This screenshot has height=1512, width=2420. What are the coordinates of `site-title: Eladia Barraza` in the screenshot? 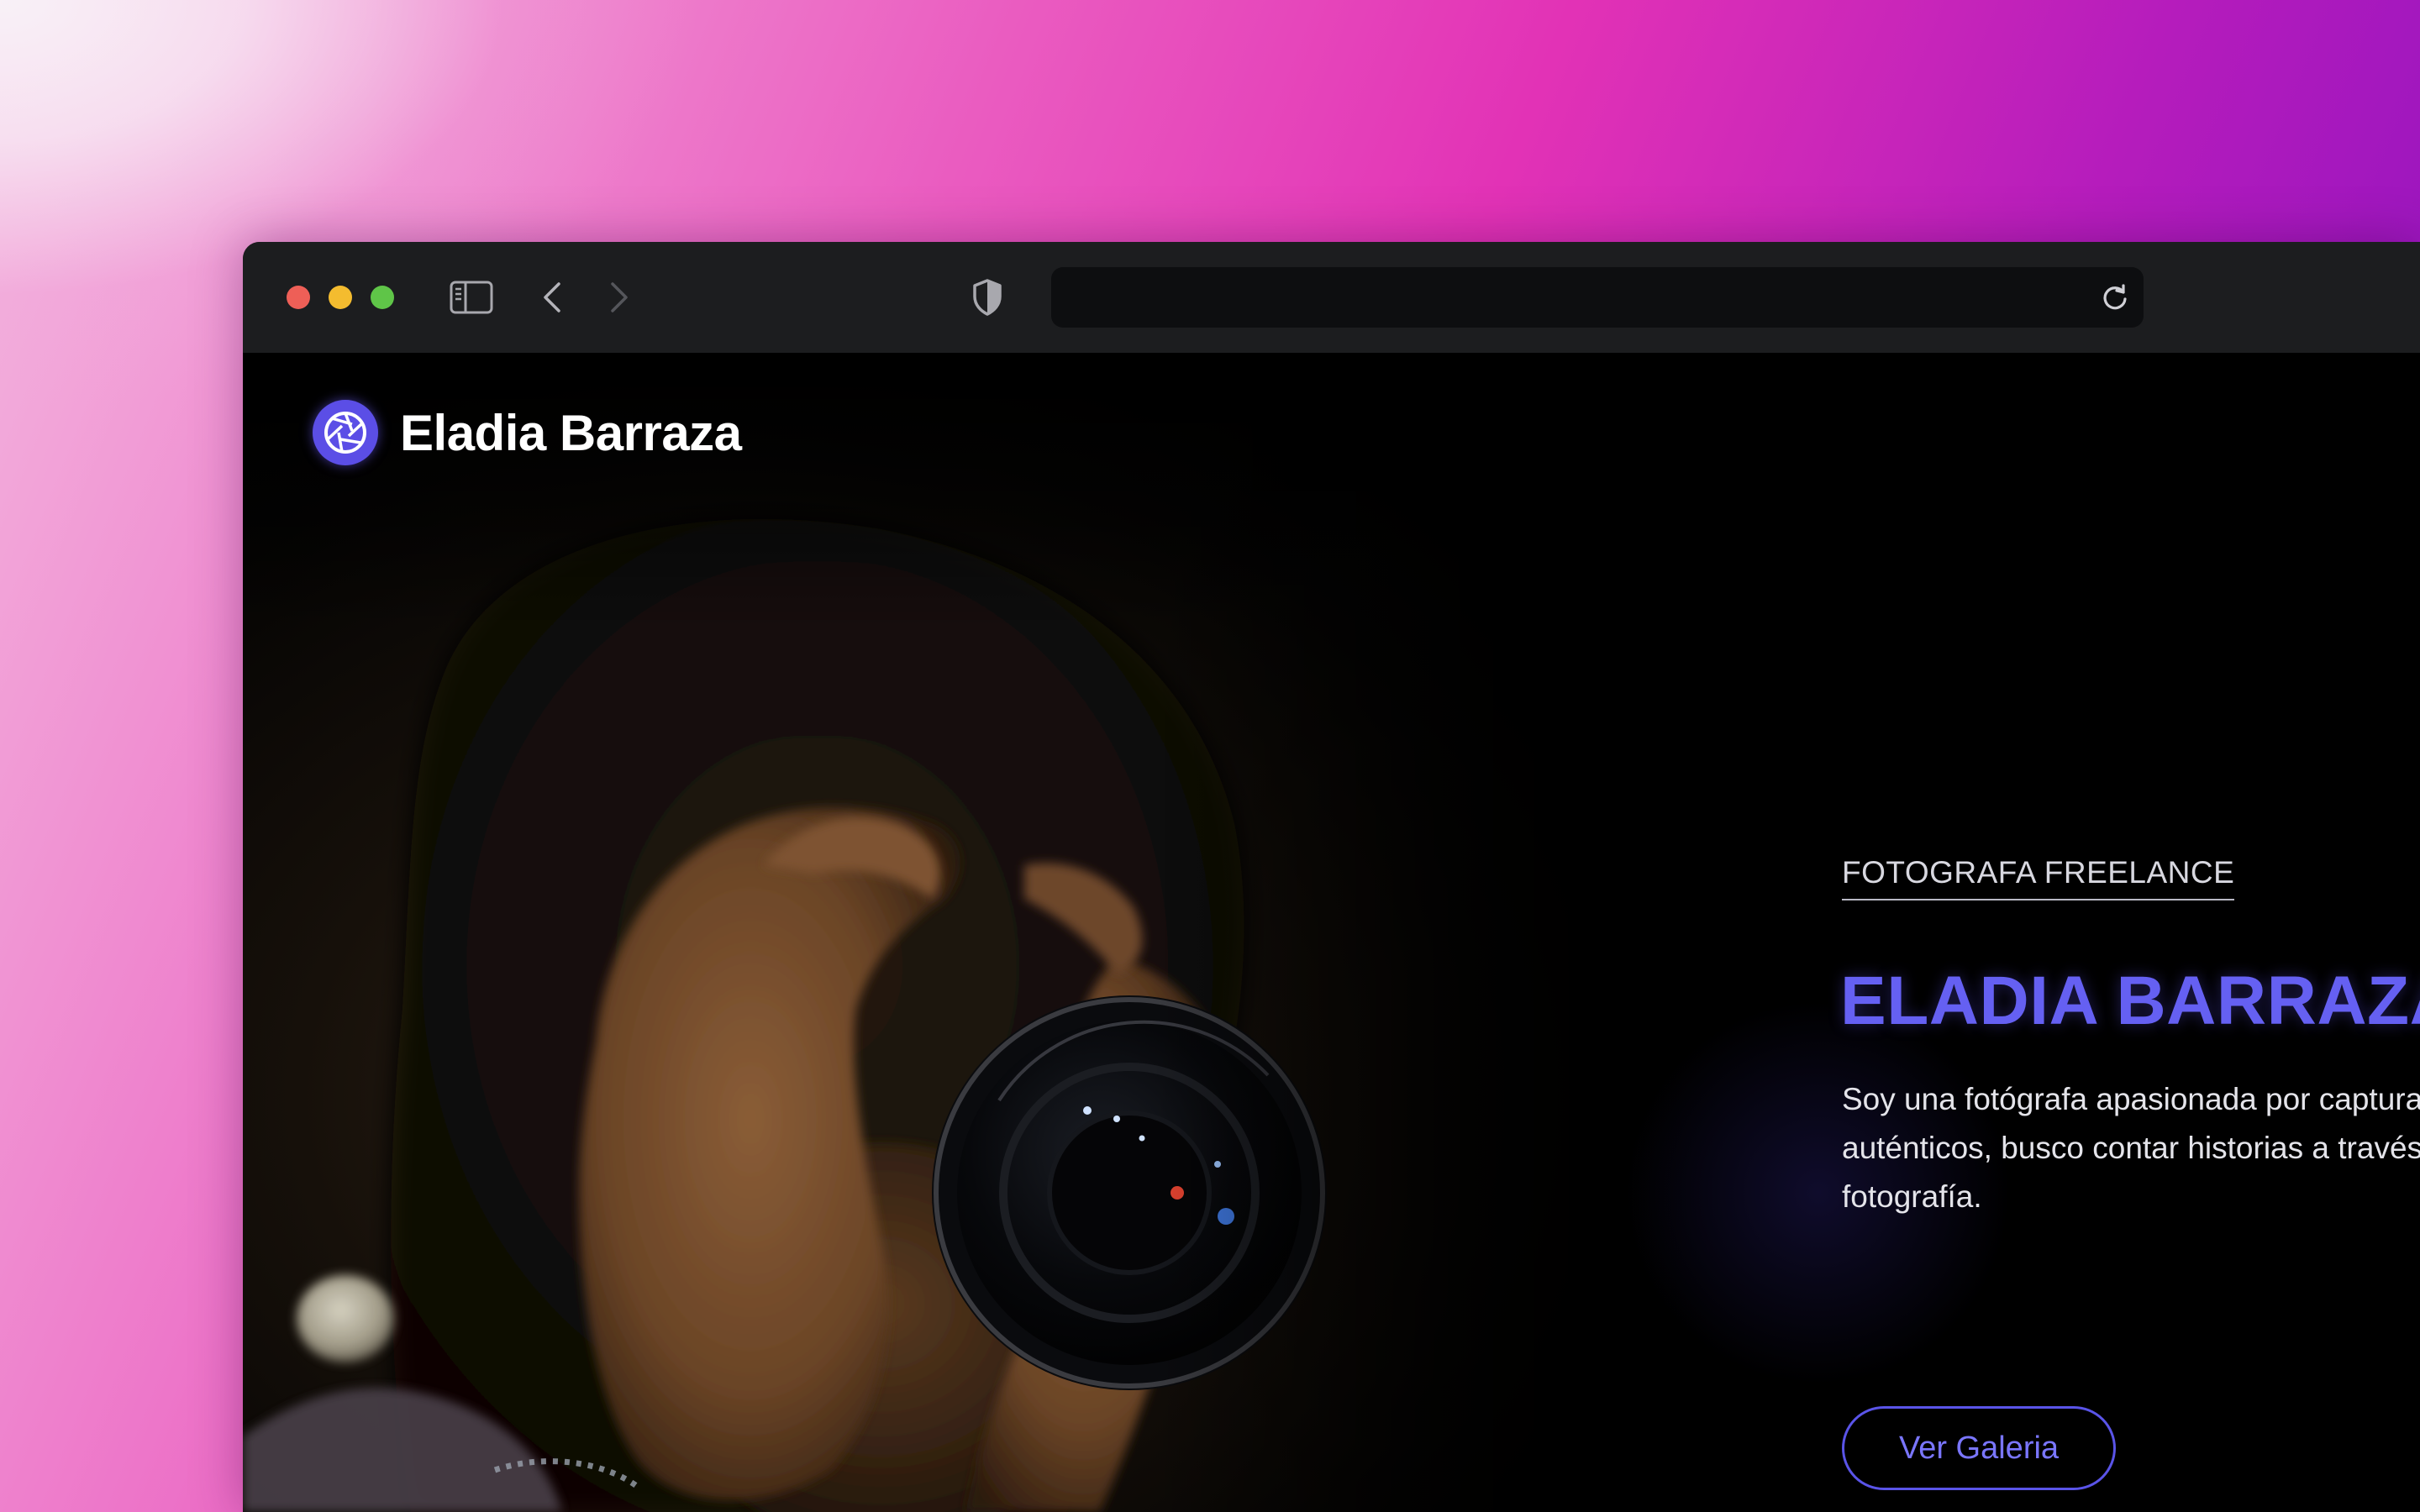 It's located at (571, 432).